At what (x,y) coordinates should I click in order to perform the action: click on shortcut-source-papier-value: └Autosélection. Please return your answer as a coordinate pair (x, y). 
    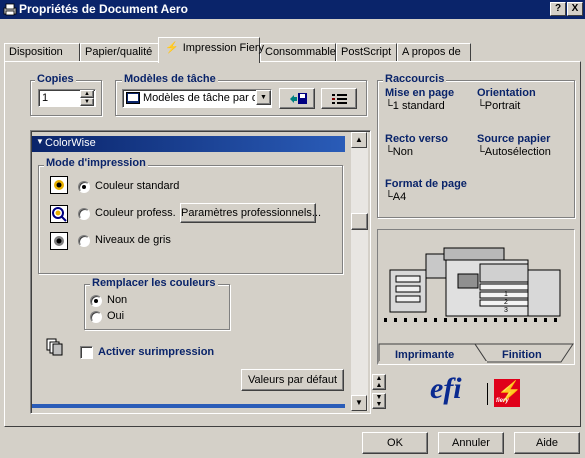
    Looking at the image, I should click on (514, 152).